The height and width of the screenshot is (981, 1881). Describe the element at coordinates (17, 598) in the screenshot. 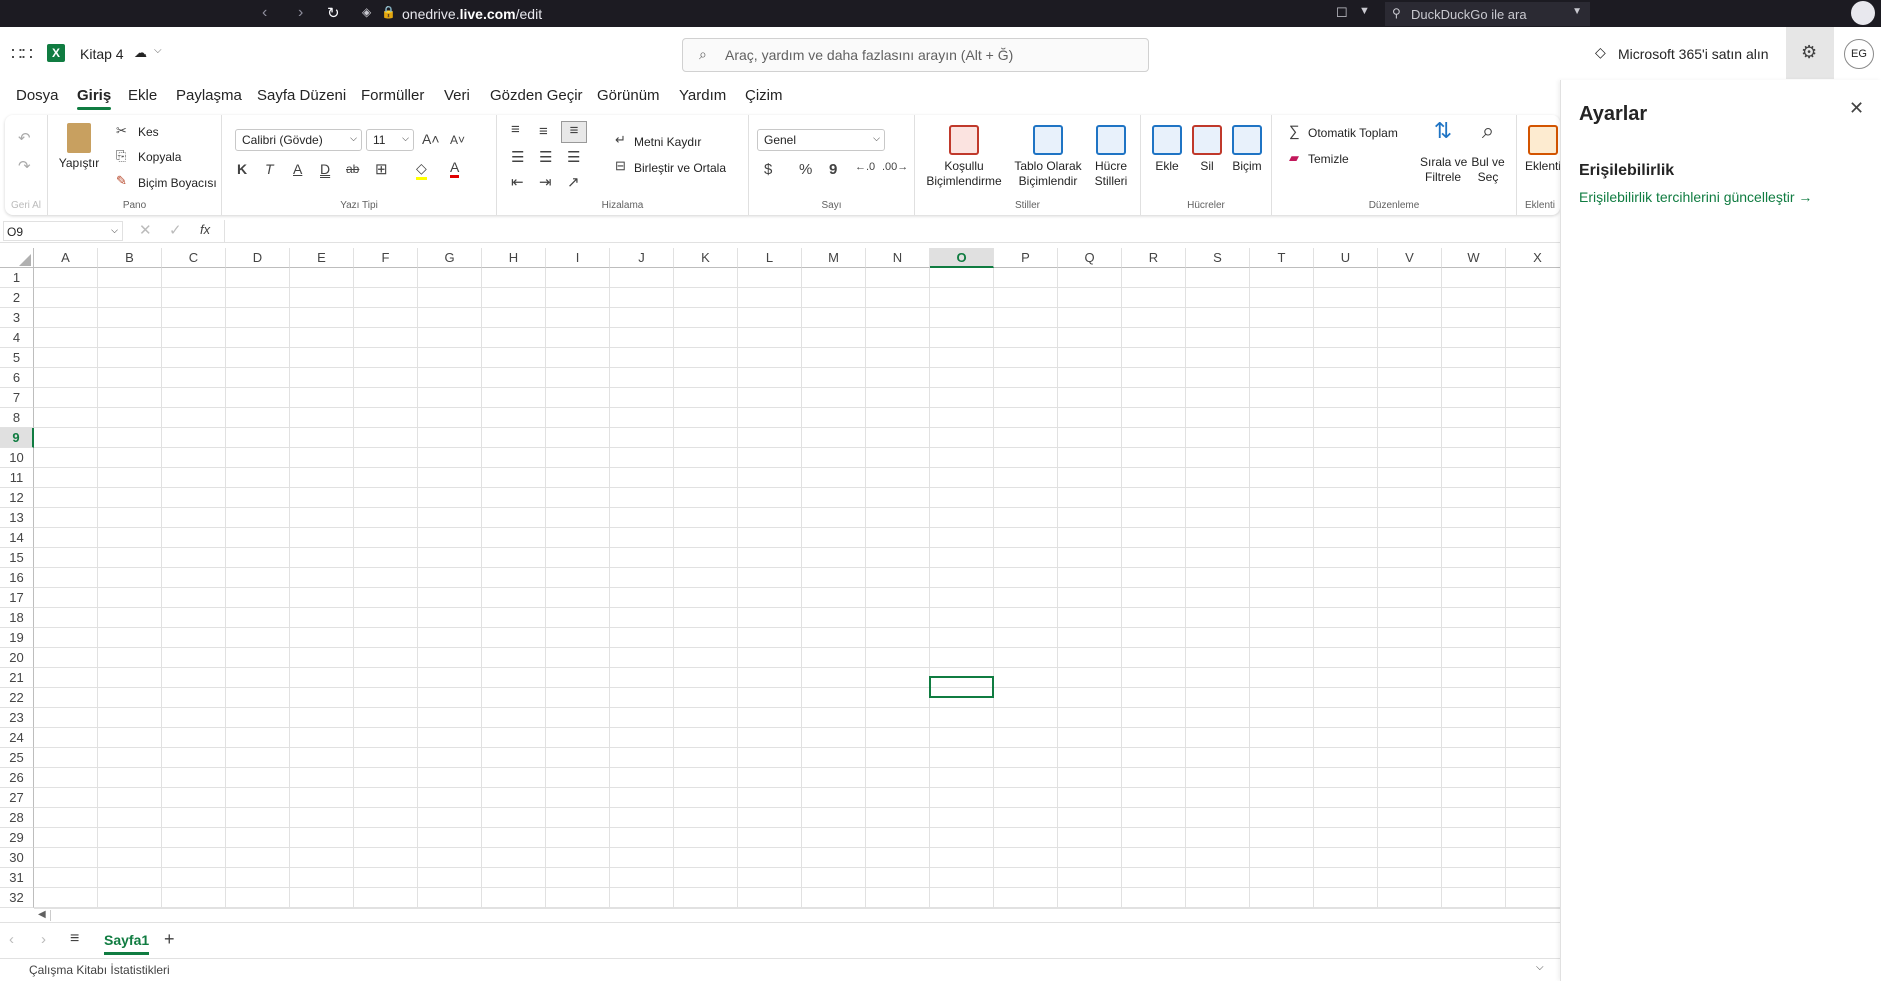

I see `row-header: 17` at that location.